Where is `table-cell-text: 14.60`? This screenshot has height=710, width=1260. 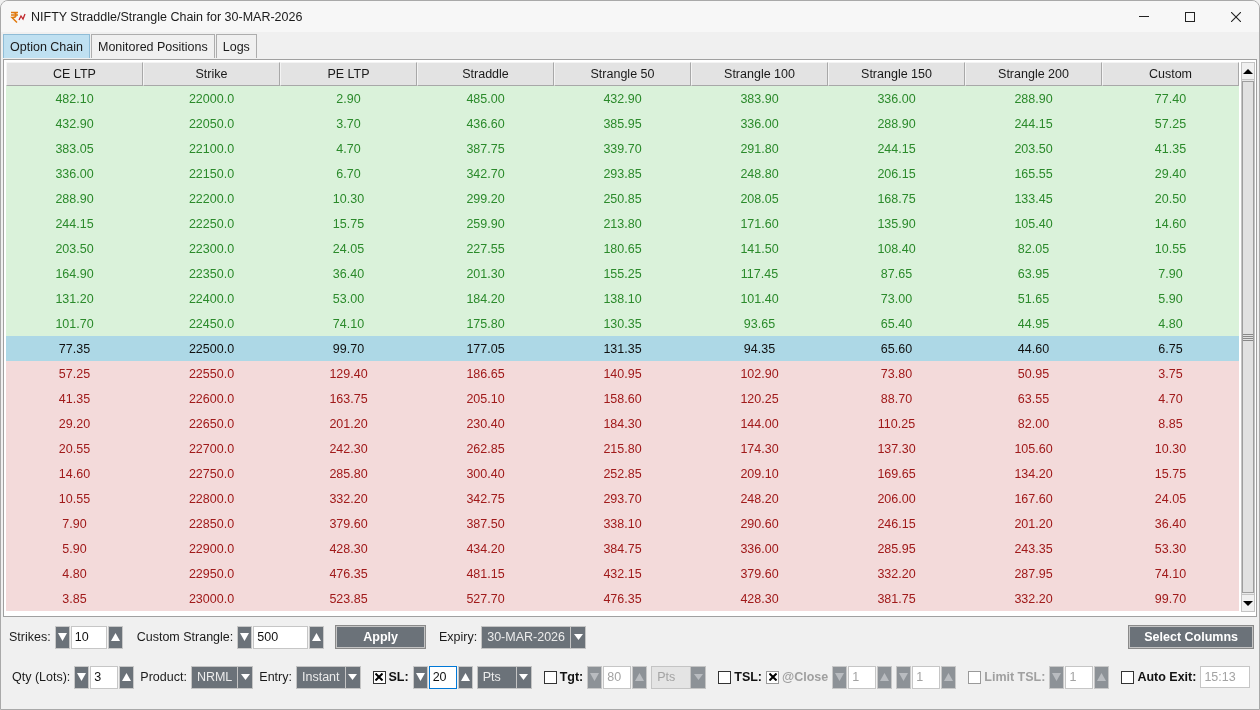 table-cell-text: 14.60 is located at coordinates (1170, 224).